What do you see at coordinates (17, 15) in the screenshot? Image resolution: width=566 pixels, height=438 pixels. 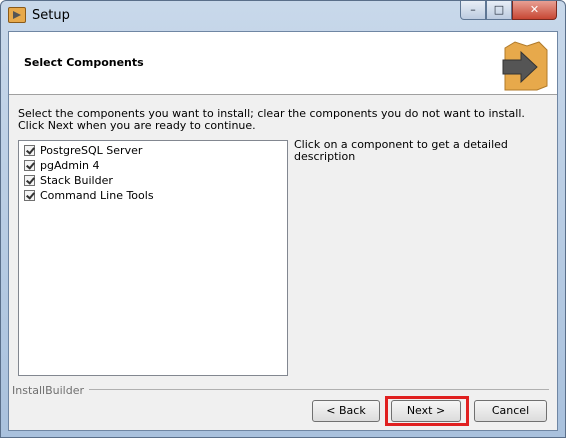 I see `installer-arrow-icon` at bounding box center [17, 15].